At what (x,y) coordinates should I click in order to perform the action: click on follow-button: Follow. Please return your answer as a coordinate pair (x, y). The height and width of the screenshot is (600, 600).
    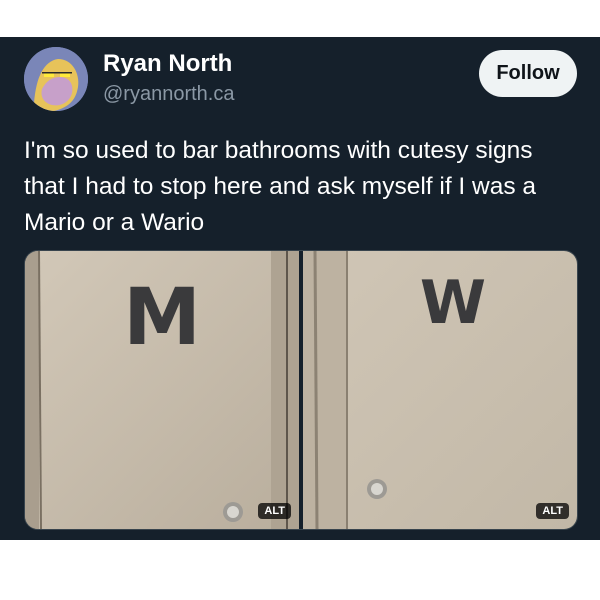
    Looking at the image, I should click on (528, 73).